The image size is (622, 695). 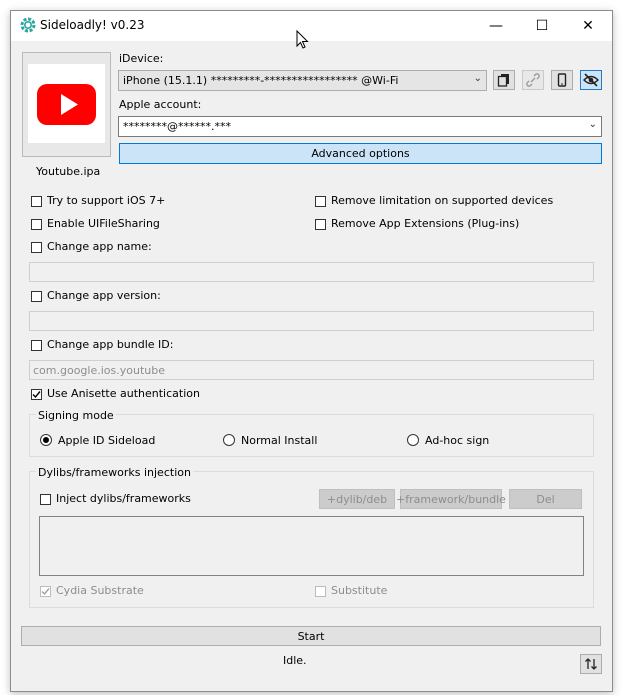 What do you see at coordinates (36, 296) in the screenshot?
I see `change-version-checkbox` at bounding box center [36, 296].